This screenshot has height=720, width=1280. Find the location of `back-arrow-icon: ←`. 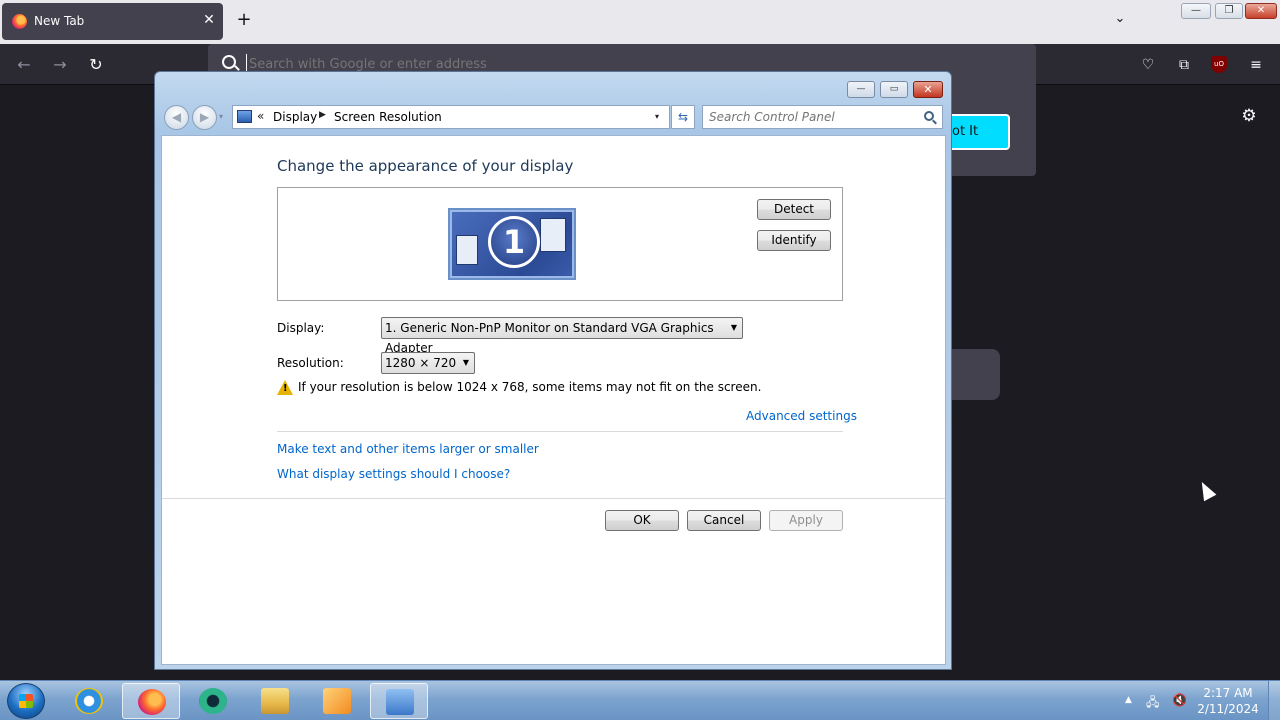

back-arrow-icon: ← is located at coordinates (24, 65).